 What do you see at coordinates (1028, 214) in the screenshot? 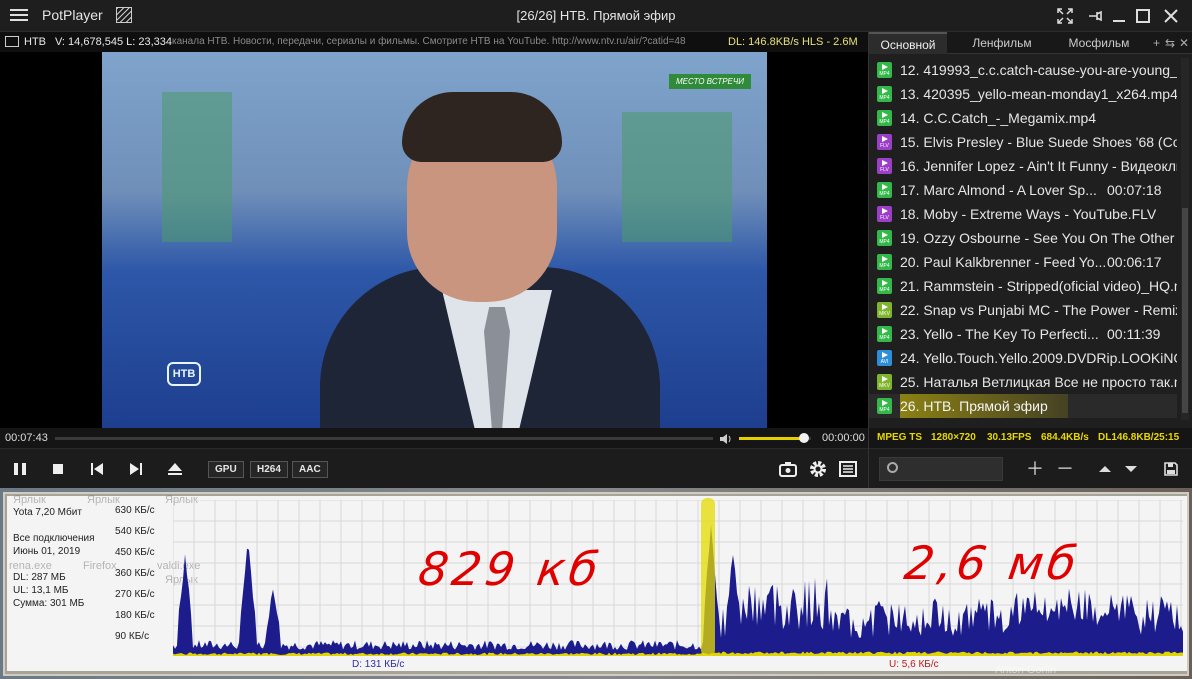
I see `playlist-item-title: 18. Moby - Extreme Ways - YouTube.FLV` at bounding box center [1028, 214].